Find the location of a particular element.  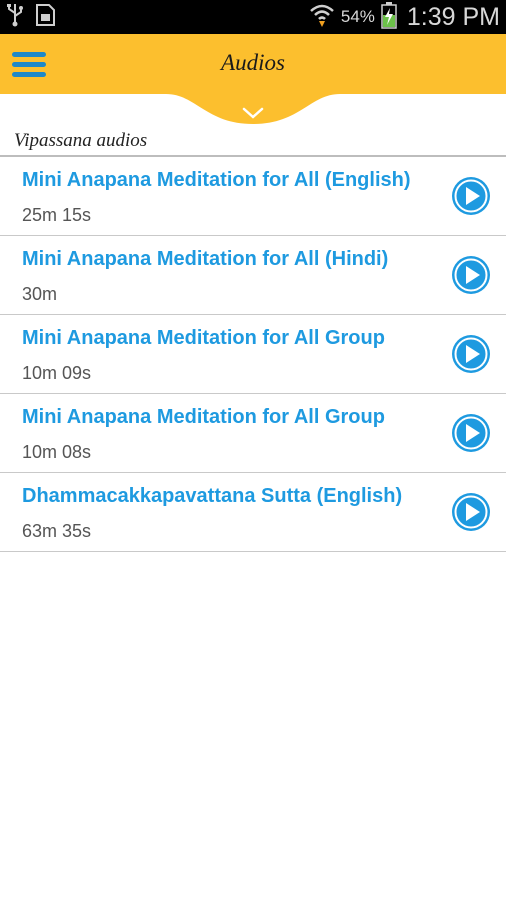

status-bar: 54% 1:39 PM is located at coordinates (253, 17).